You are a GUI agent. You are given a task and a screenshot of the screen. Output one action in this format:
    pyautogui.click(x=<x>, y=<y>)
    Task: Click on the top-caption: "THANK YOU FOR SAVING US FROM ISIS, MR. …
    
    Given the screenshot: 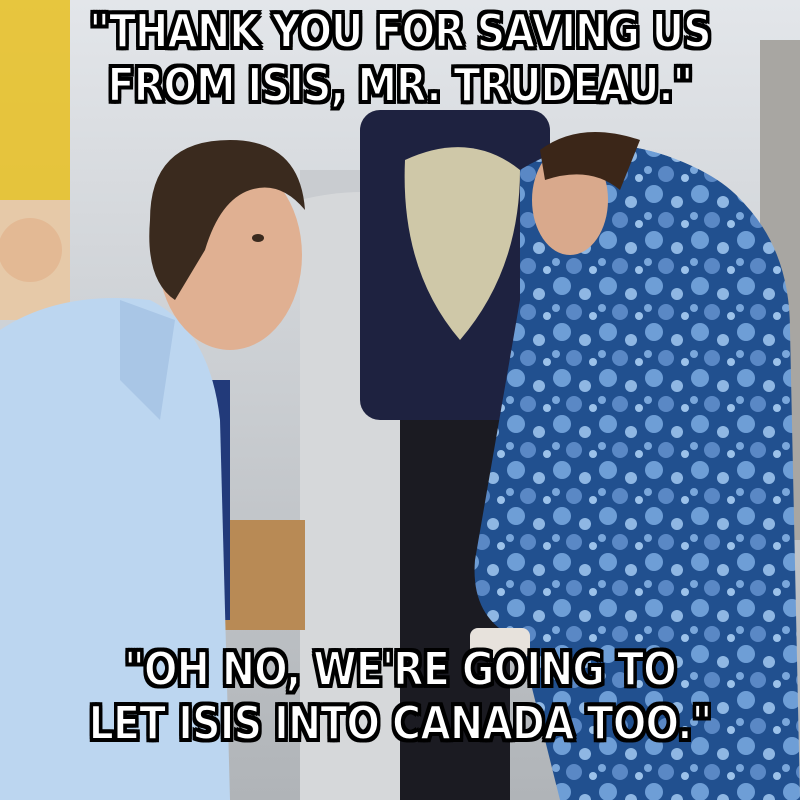 What is the action you would take?
    pyautogui.click(x=400, y=58)
    